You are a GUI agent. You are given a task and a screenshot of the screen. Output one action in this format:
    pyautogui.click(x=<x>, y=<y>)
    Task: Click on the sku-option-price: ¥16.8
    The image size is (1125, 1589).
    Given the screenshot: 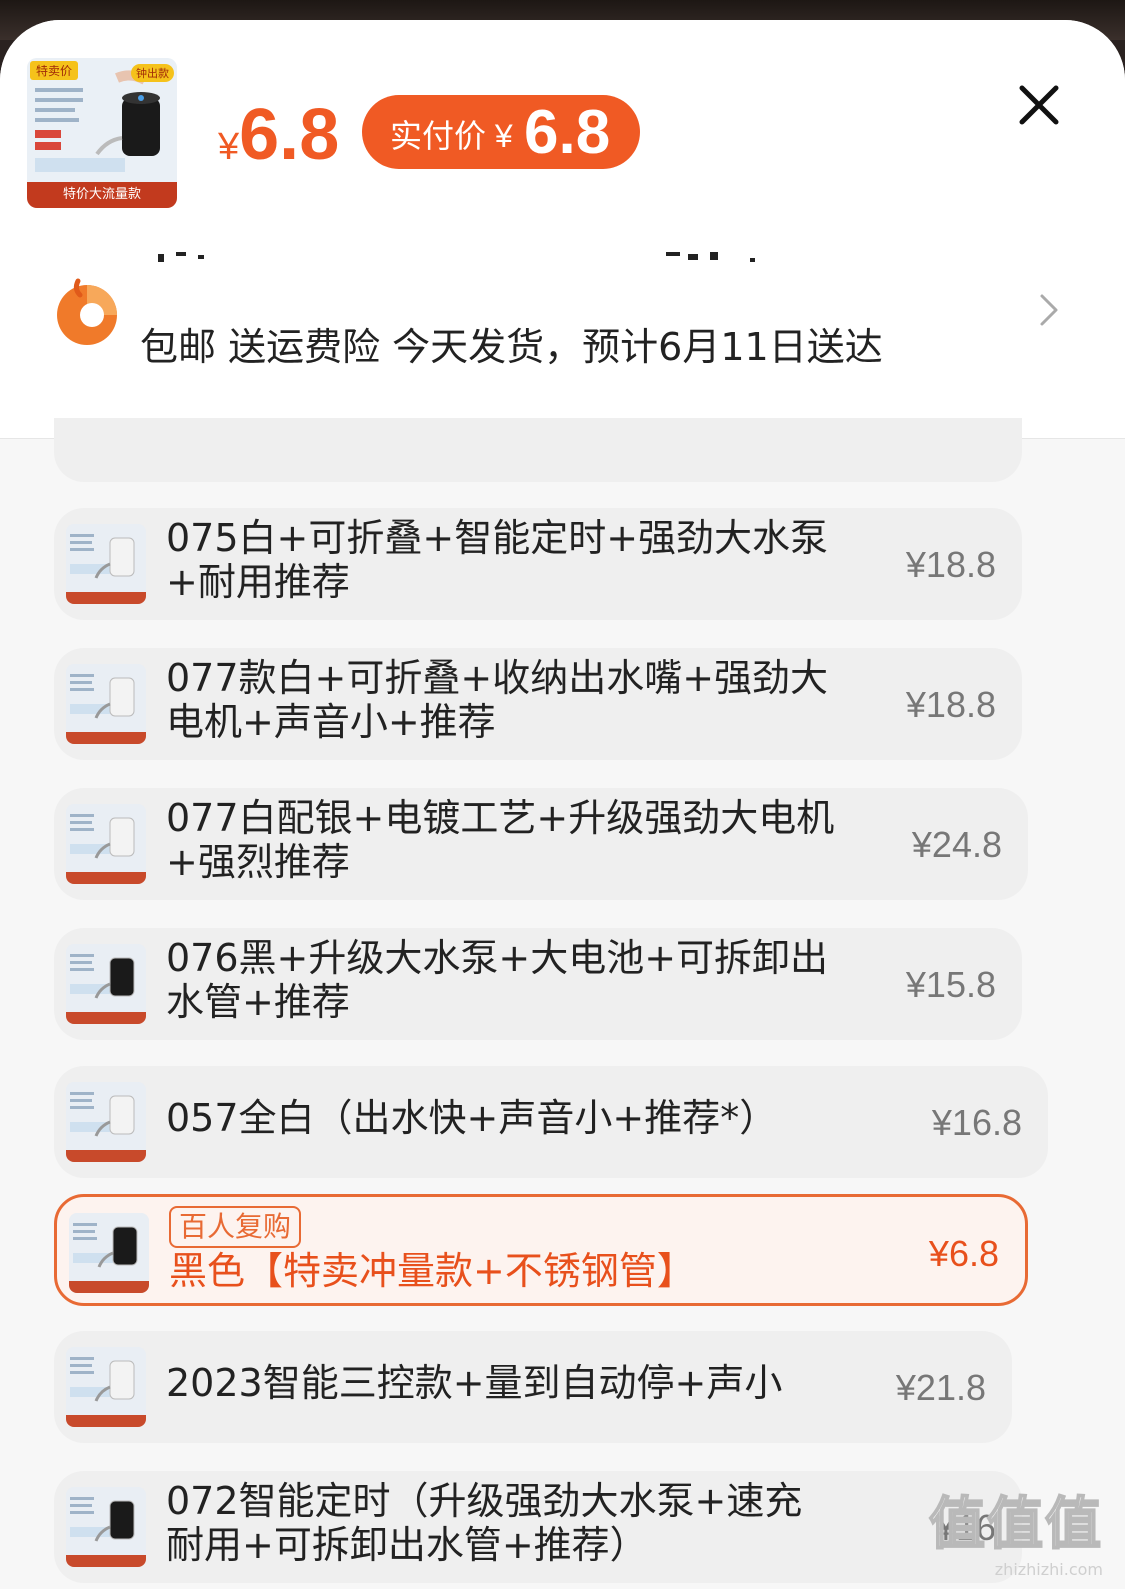 What is the action you would take?
    pyautogui.click(x=976, y=1122)
    